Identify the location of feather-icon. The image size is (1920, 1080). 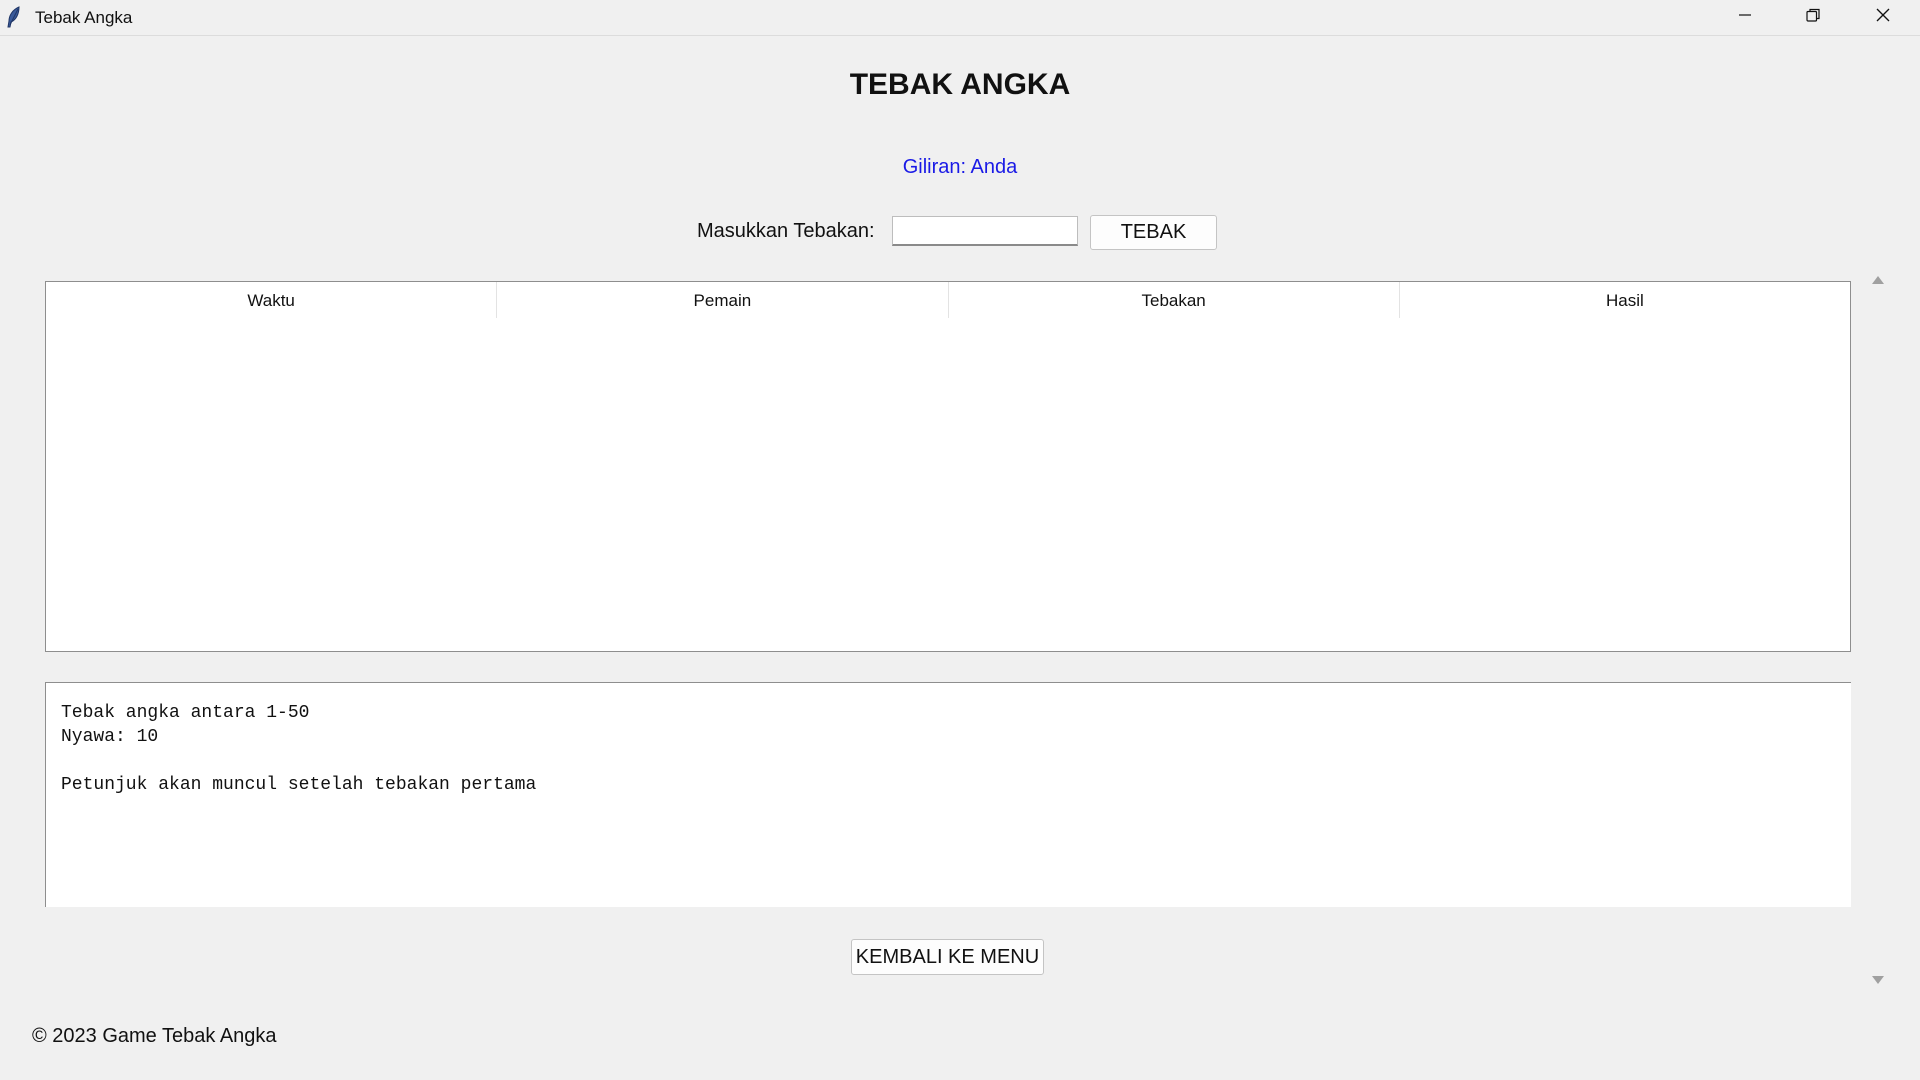
(14, 17).